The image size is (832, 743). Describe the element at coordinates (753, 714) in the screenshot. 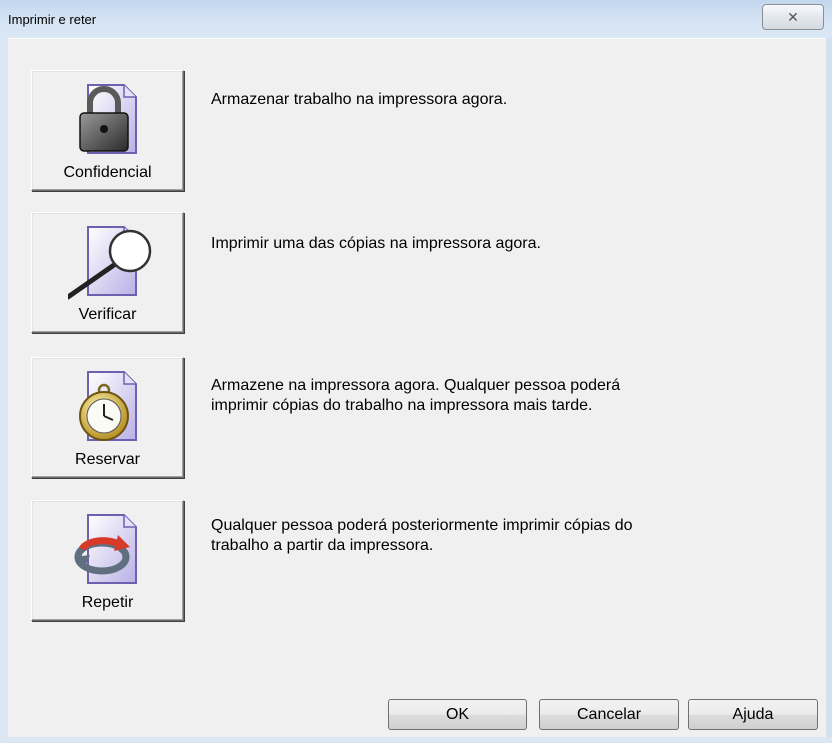

I see `help-button: Ajuda` at that location.